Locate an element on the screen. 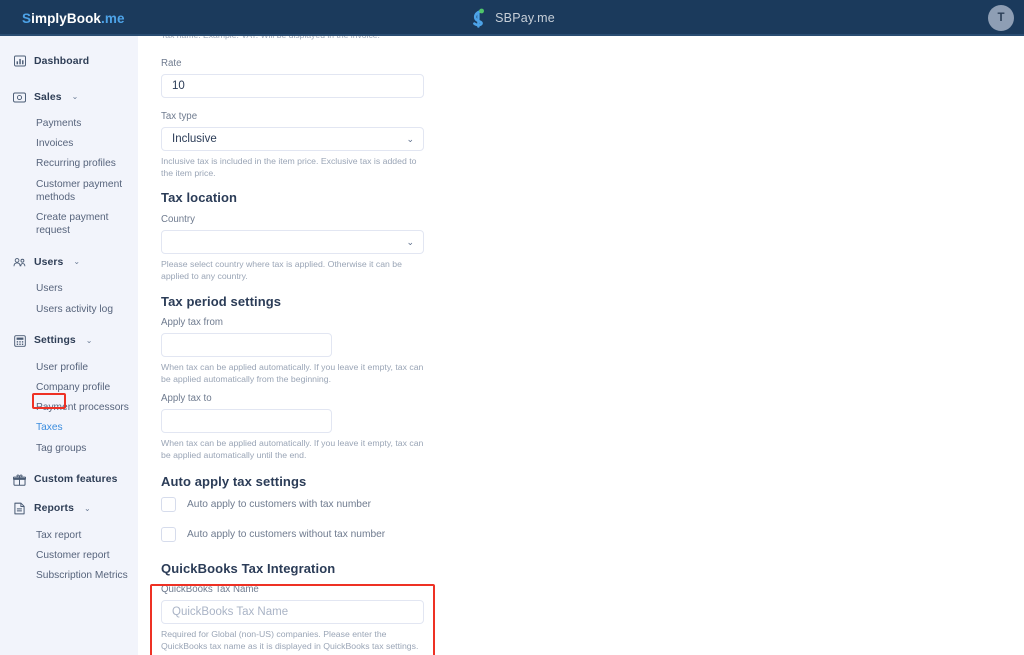 The height and width of the screenshot is (655, 1024). bar-chart-icon is located at coordinates (19, 61).